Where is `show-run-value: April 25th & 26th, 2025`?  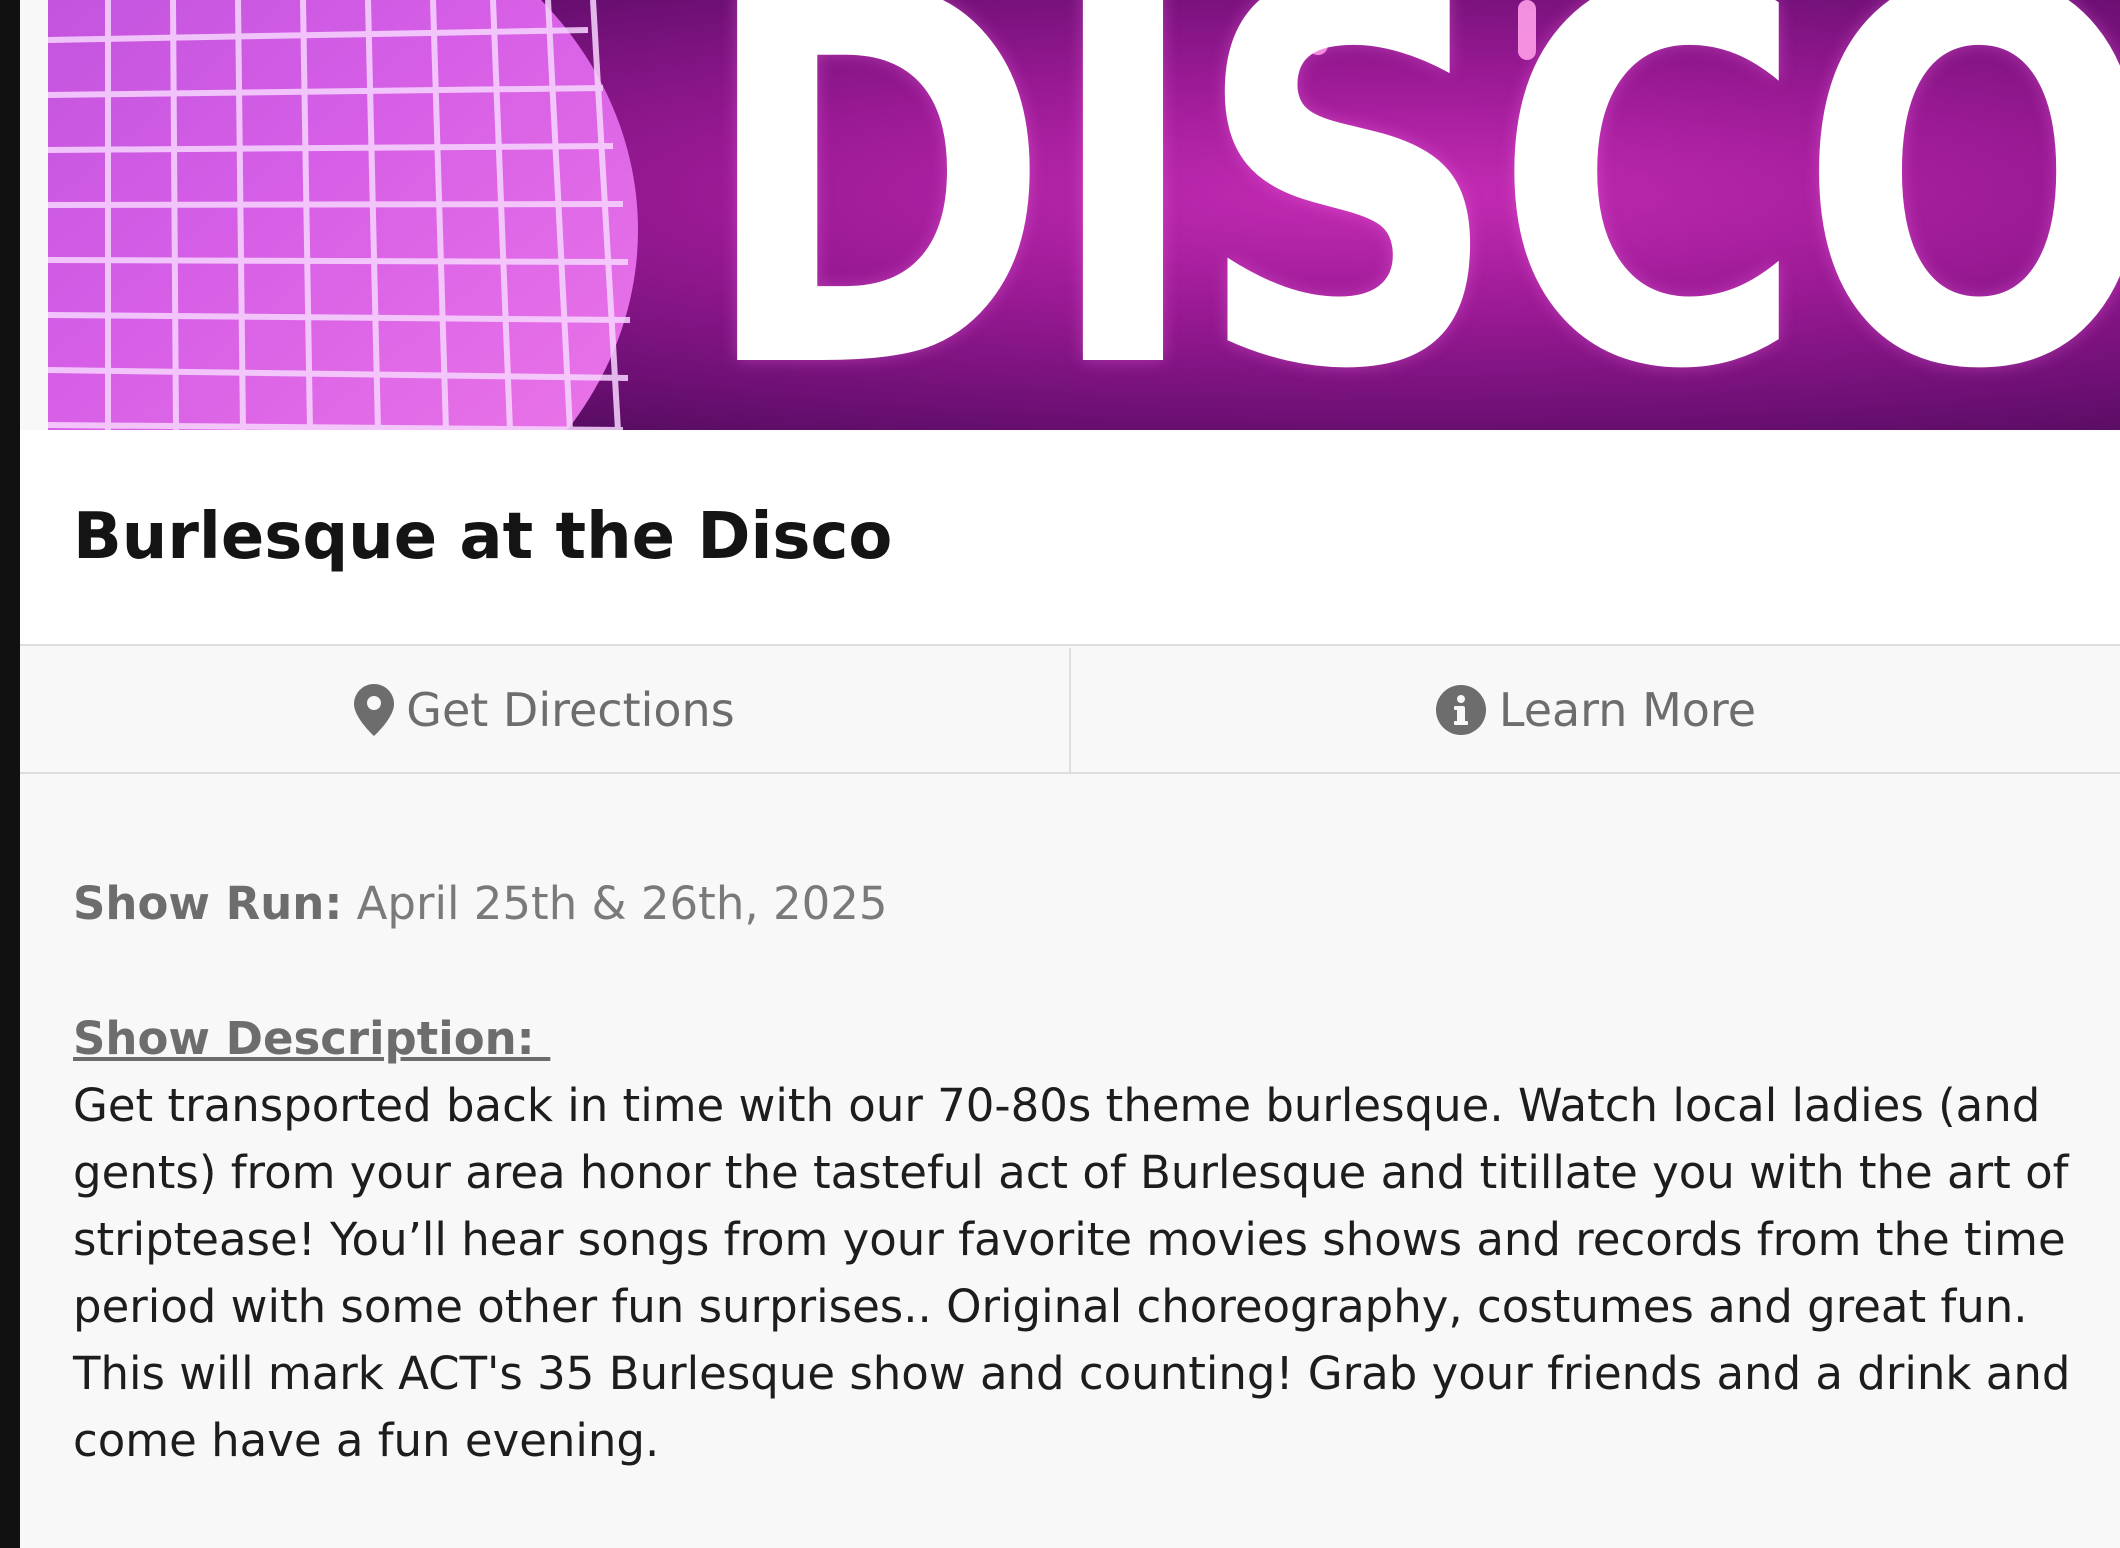
show-run-value: April 25th & 26th, 2025 is located at coordinates (615, 903).